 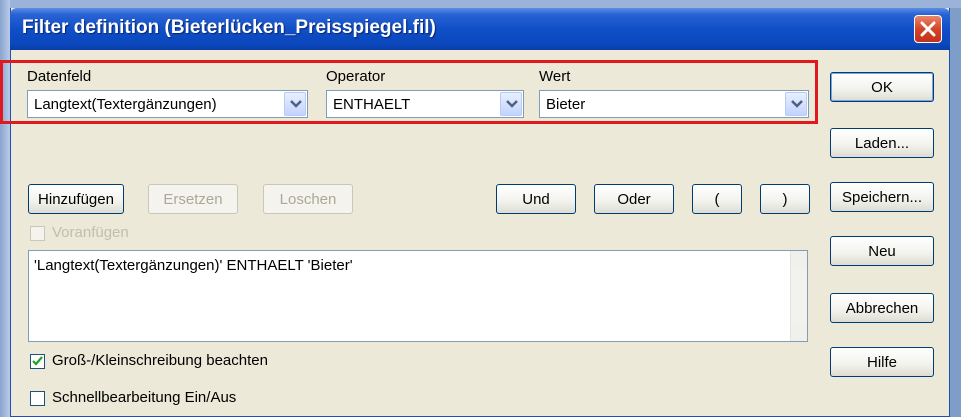 What do you see at coordinates (536, 199) in the screenshot?
I see `und-button: Und` at bounding box center [536, 199].